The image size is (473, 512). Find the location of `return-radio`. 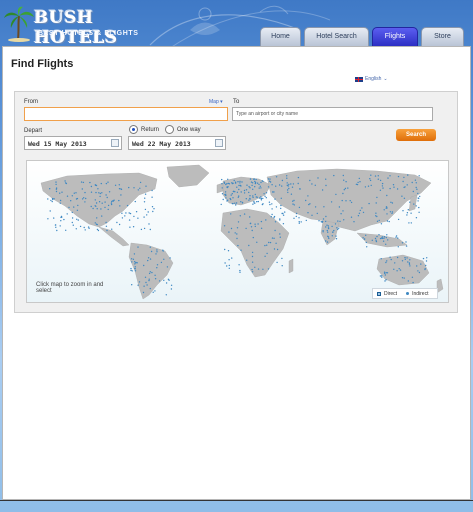

return-radio is located at coordinates (133, 129).